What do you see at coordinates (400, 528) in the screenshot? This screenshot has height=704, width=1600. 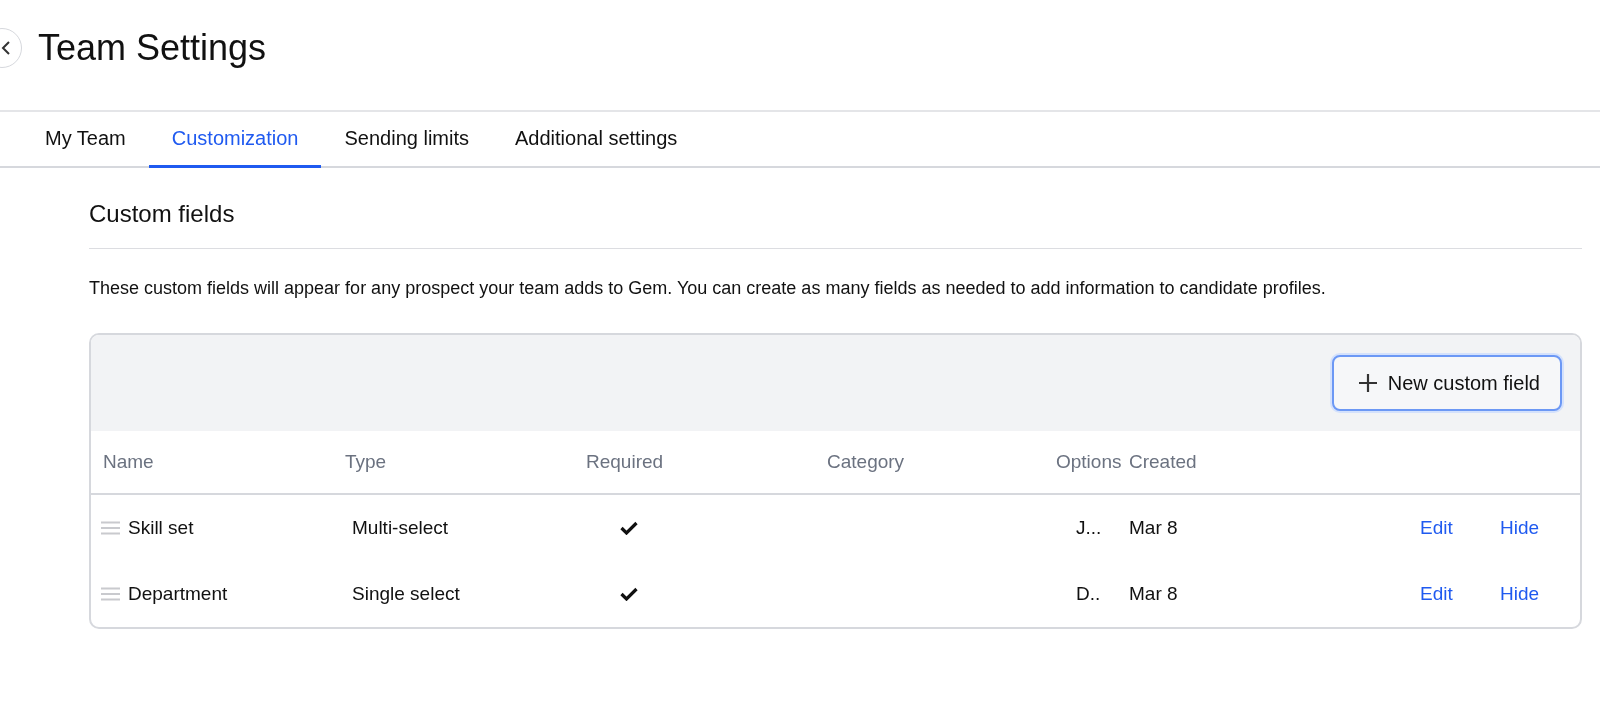 I see `table-cell-text: Multi-select` at bounding box center [400, 528].